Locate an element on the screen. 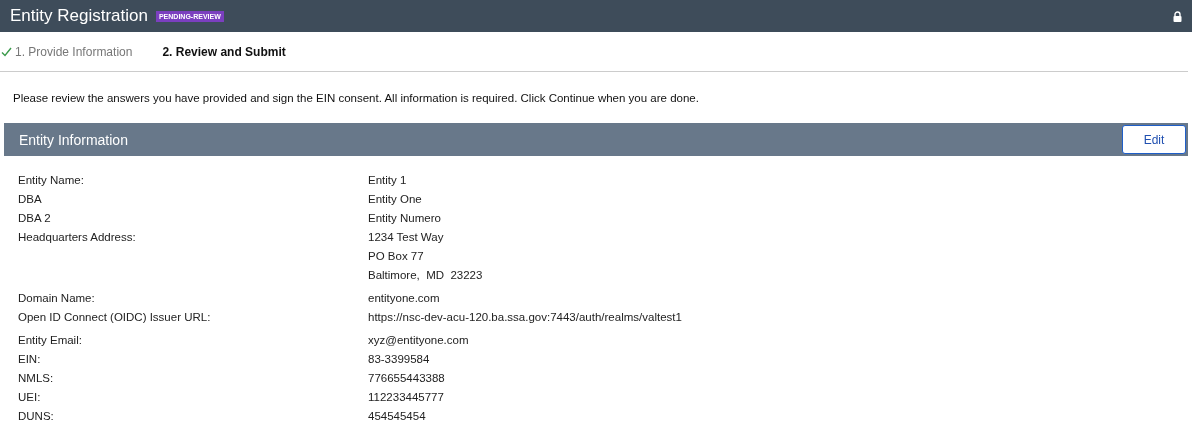  field-value: Entity One is located at coordinates (395, 199).